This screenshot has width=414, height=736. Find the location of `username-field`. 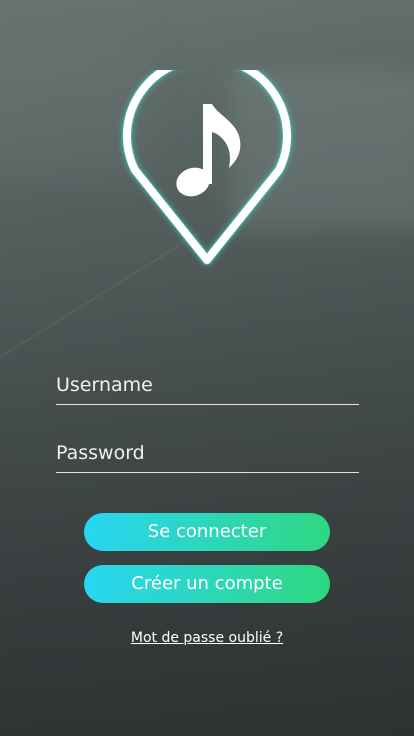

username-field is located at coordinates (207, 386).